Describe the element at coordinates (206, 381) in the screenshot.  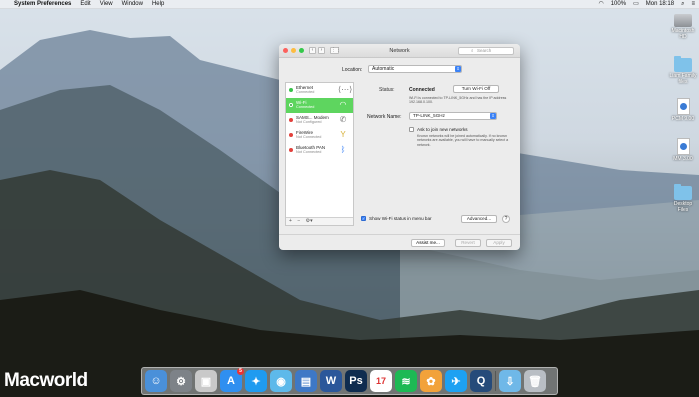
I see `dock-item-photo-viewer: ▣` at that location.